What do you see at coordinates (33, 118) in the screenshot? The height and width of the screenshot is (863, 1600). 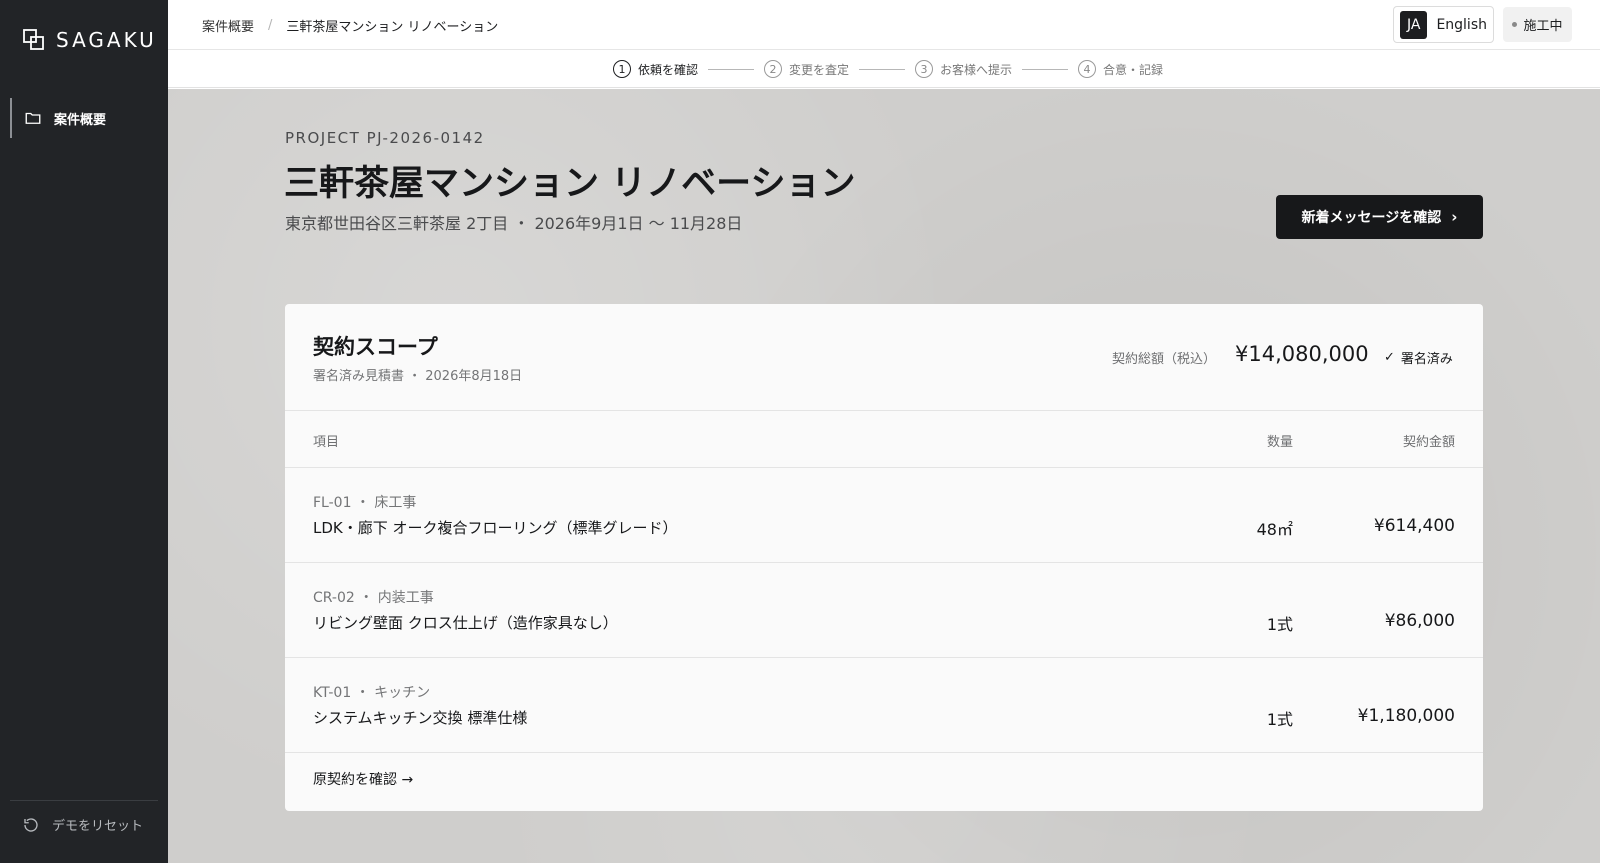 I see `folder-icon` at bounding box center [33, 118].